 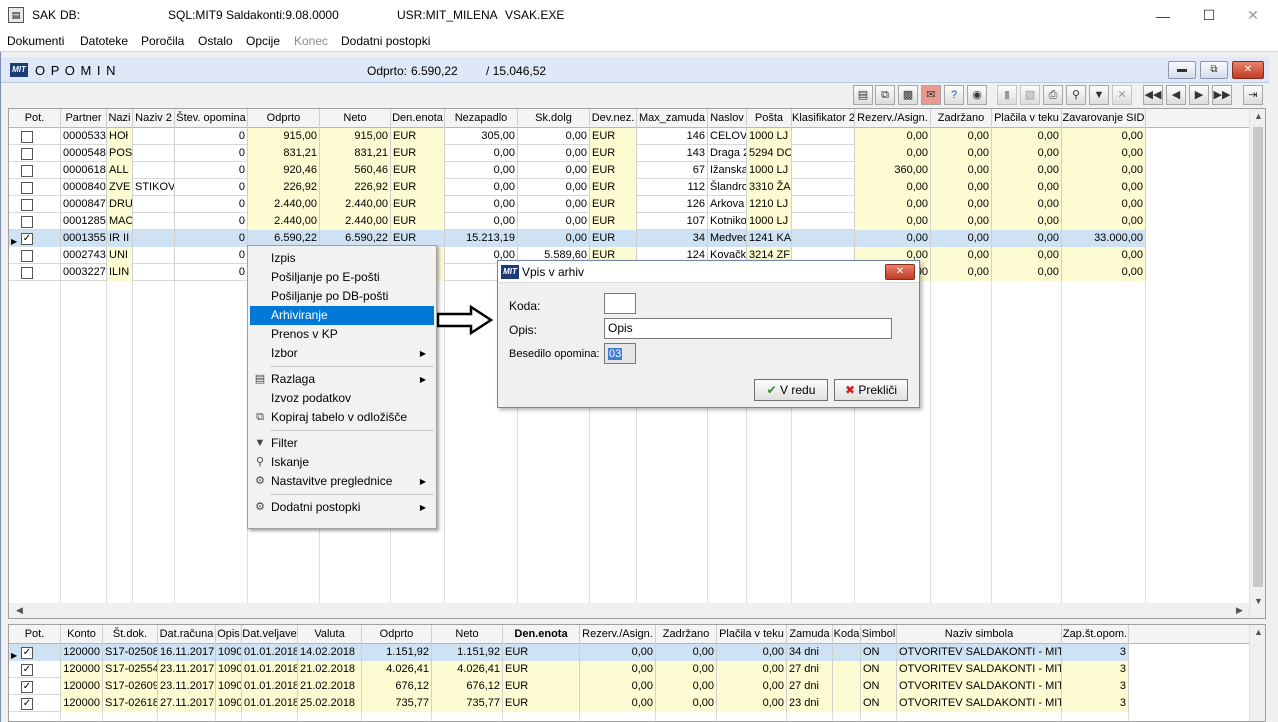 I want to click on column-header: Sk.dolg, so click(x=554, y=118).